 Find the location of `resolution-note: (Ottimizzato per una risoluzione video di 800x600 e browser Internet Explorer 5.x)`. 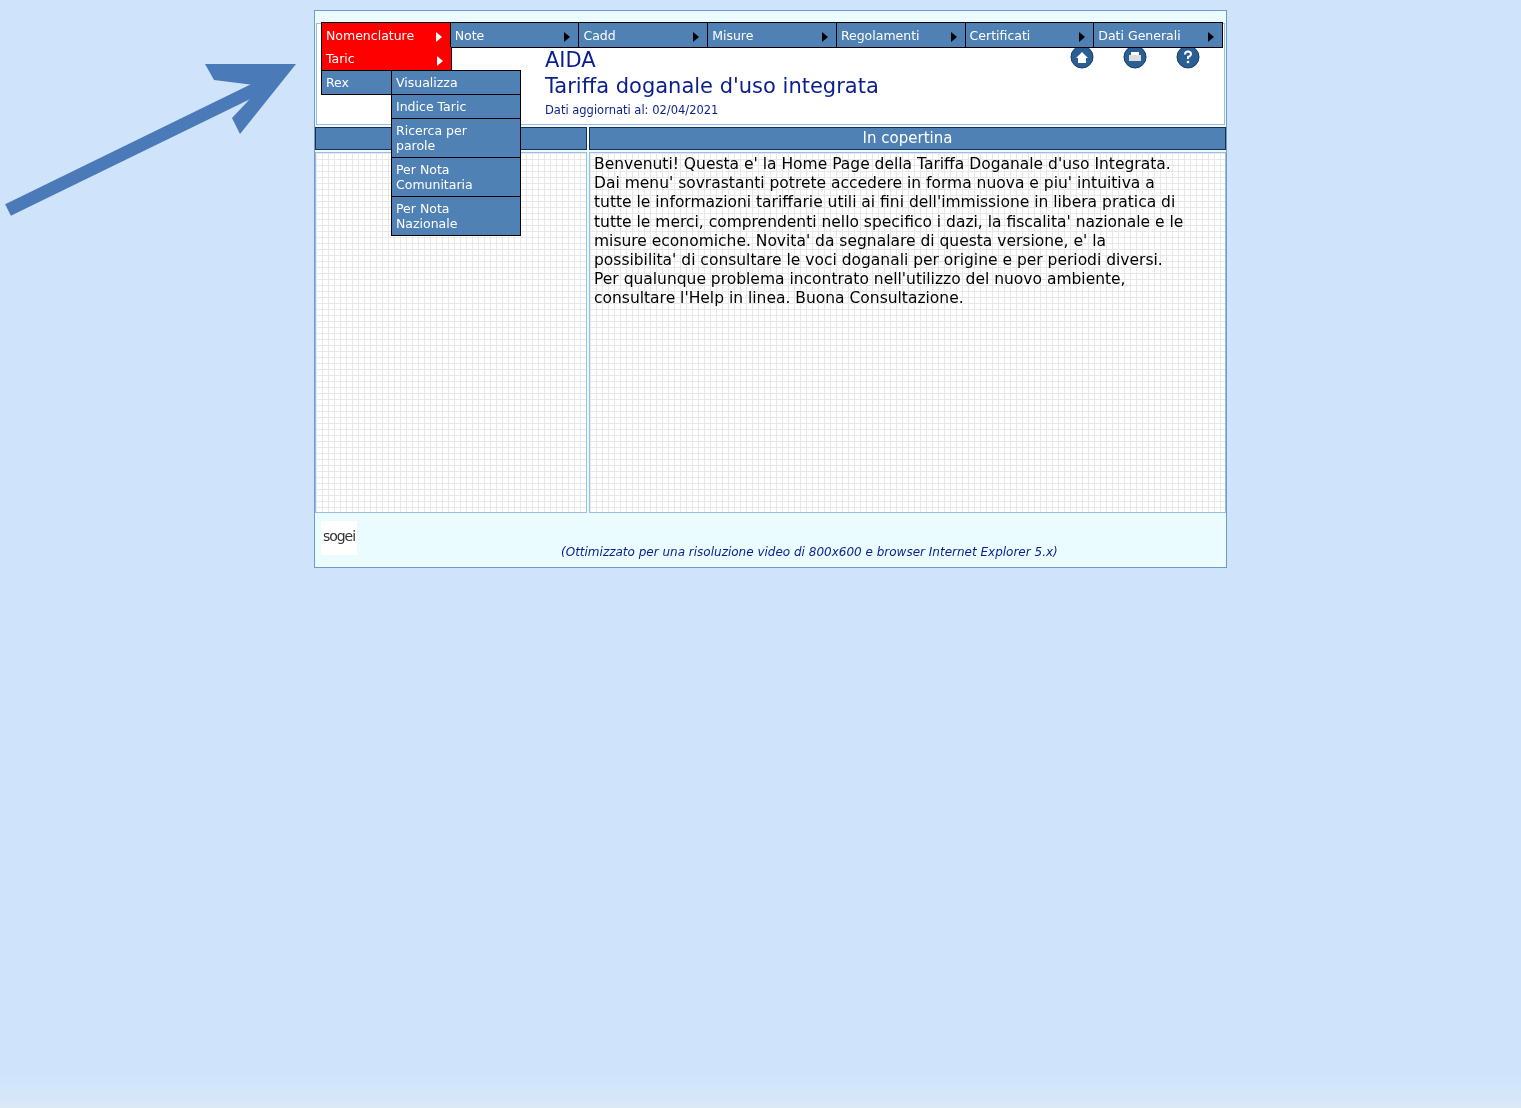

resolution-note: (Ottimizzato per una risoluzione video di 800x600 e browser Internet Explorer 5.x) is located at coordinates (809, 552).